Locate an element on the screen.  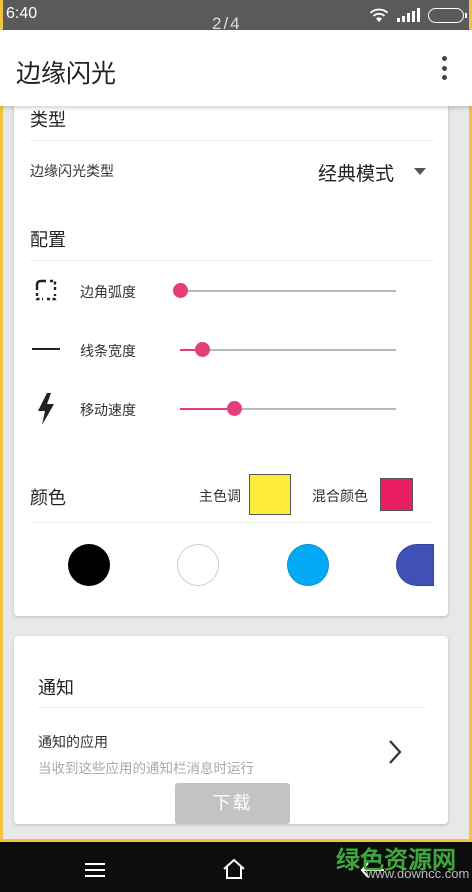
signal-icon is located at coordinates (408, 15).